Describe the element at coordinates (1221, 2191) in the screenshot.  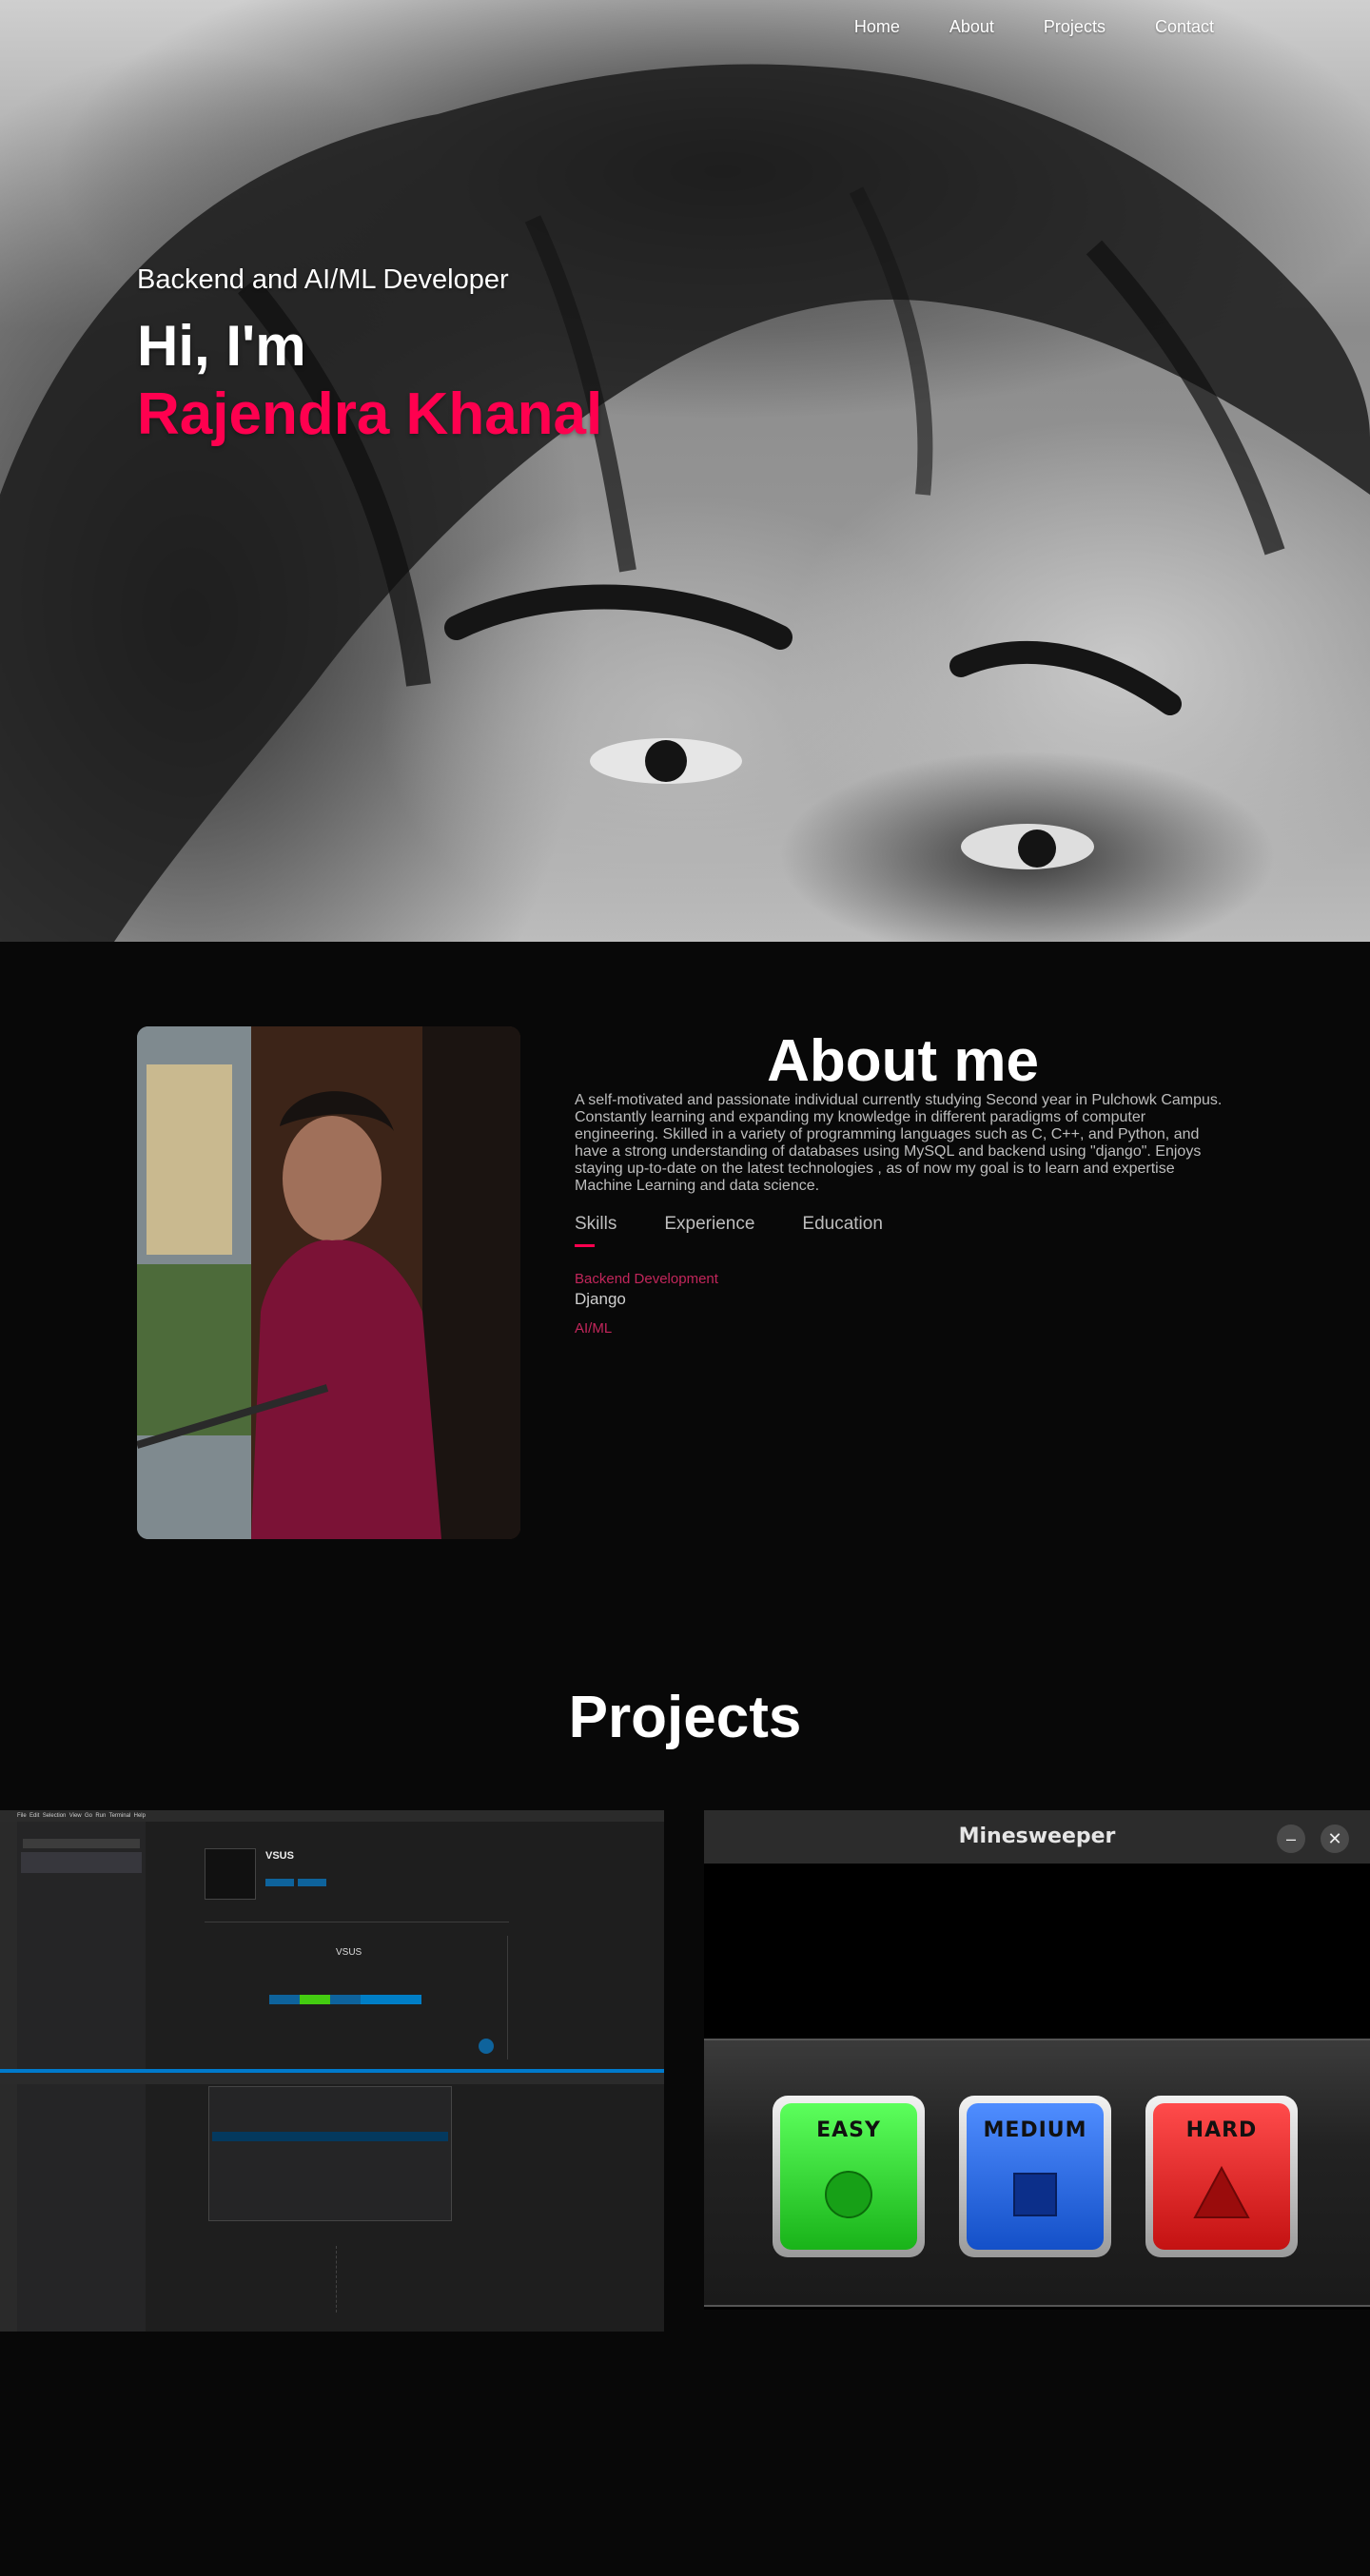
I see `triangle-icon` at that location.